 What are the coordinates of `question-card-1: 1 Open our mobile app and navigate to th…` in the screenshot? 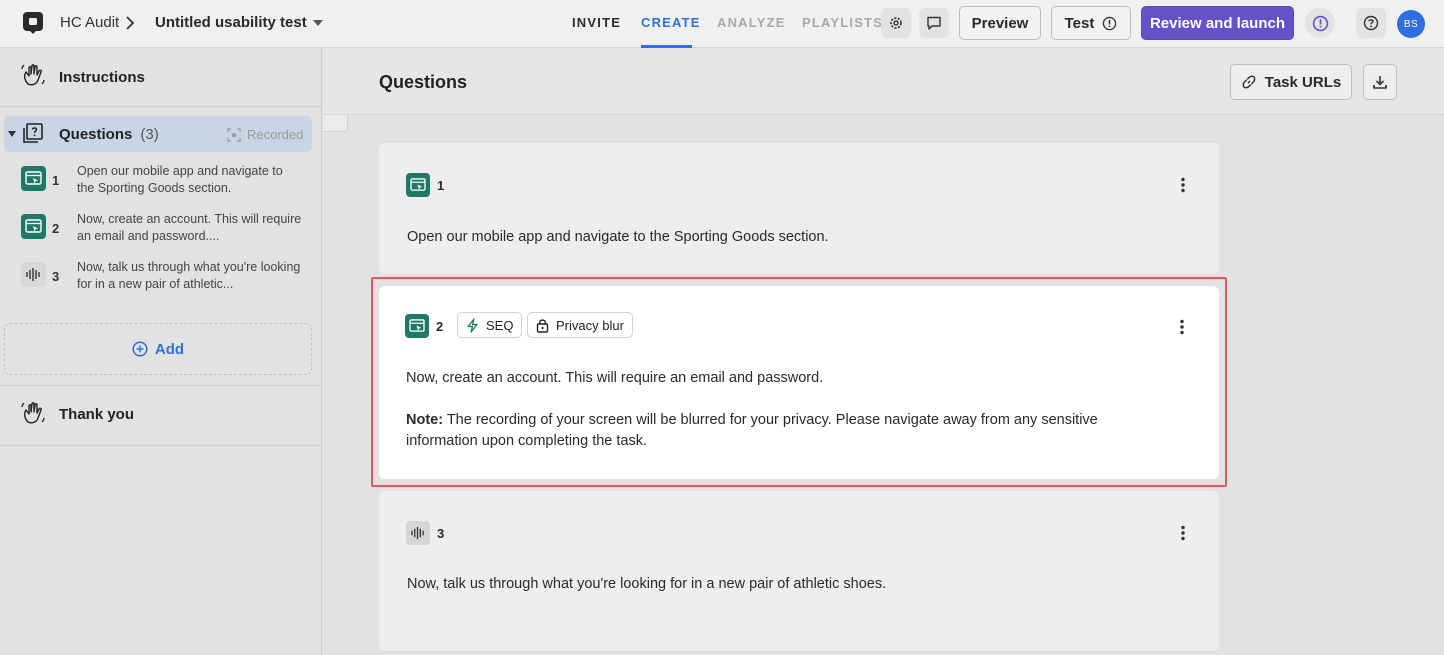 It's located at (799, 208).